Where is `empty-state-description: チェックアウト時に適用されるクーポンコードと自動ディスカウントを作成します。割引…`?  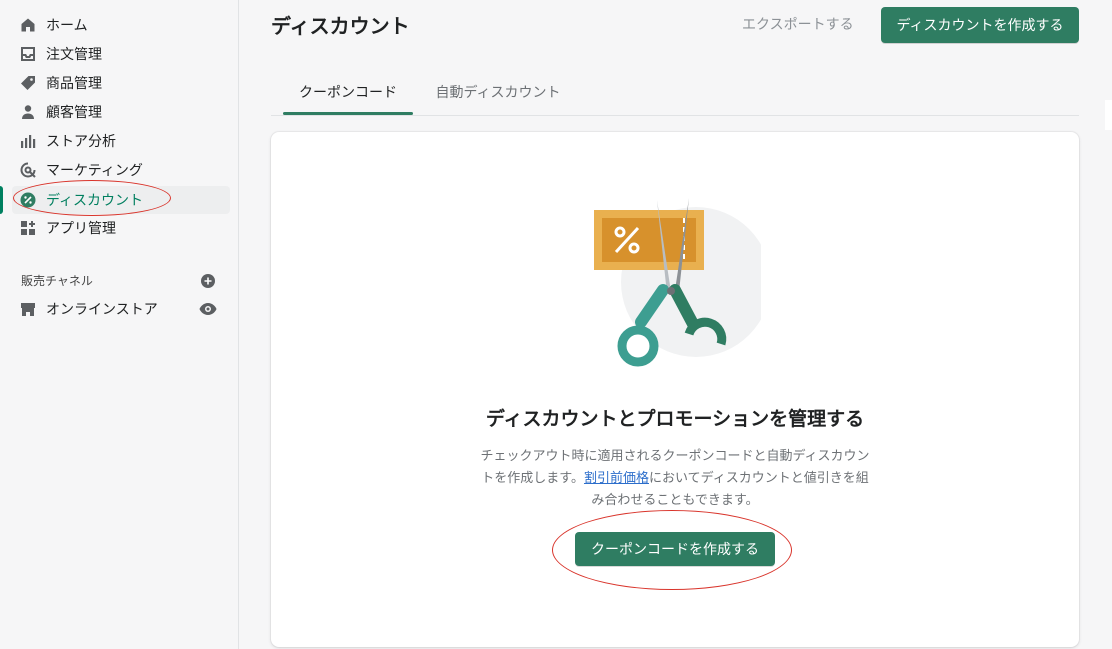 empty-state-description: チェックアウト時に適用されるクーポンコードと自動ディスカウントを作成します。割引… is located at coordinates (675, 479).